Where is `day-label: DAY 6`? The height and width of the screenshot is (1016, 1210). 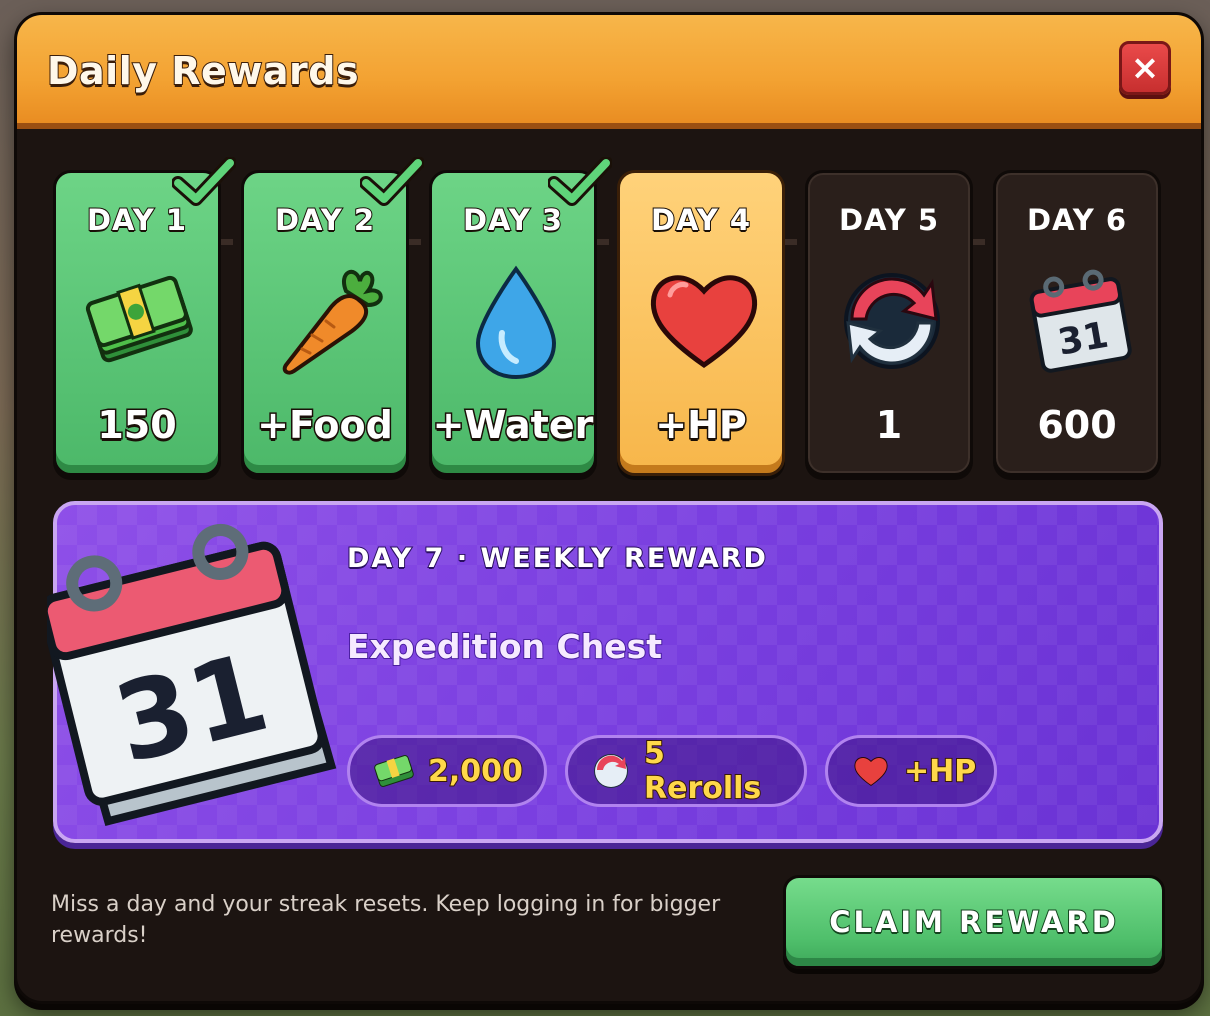 day-label: DAY 6 is located at coordinates (1076, 220).